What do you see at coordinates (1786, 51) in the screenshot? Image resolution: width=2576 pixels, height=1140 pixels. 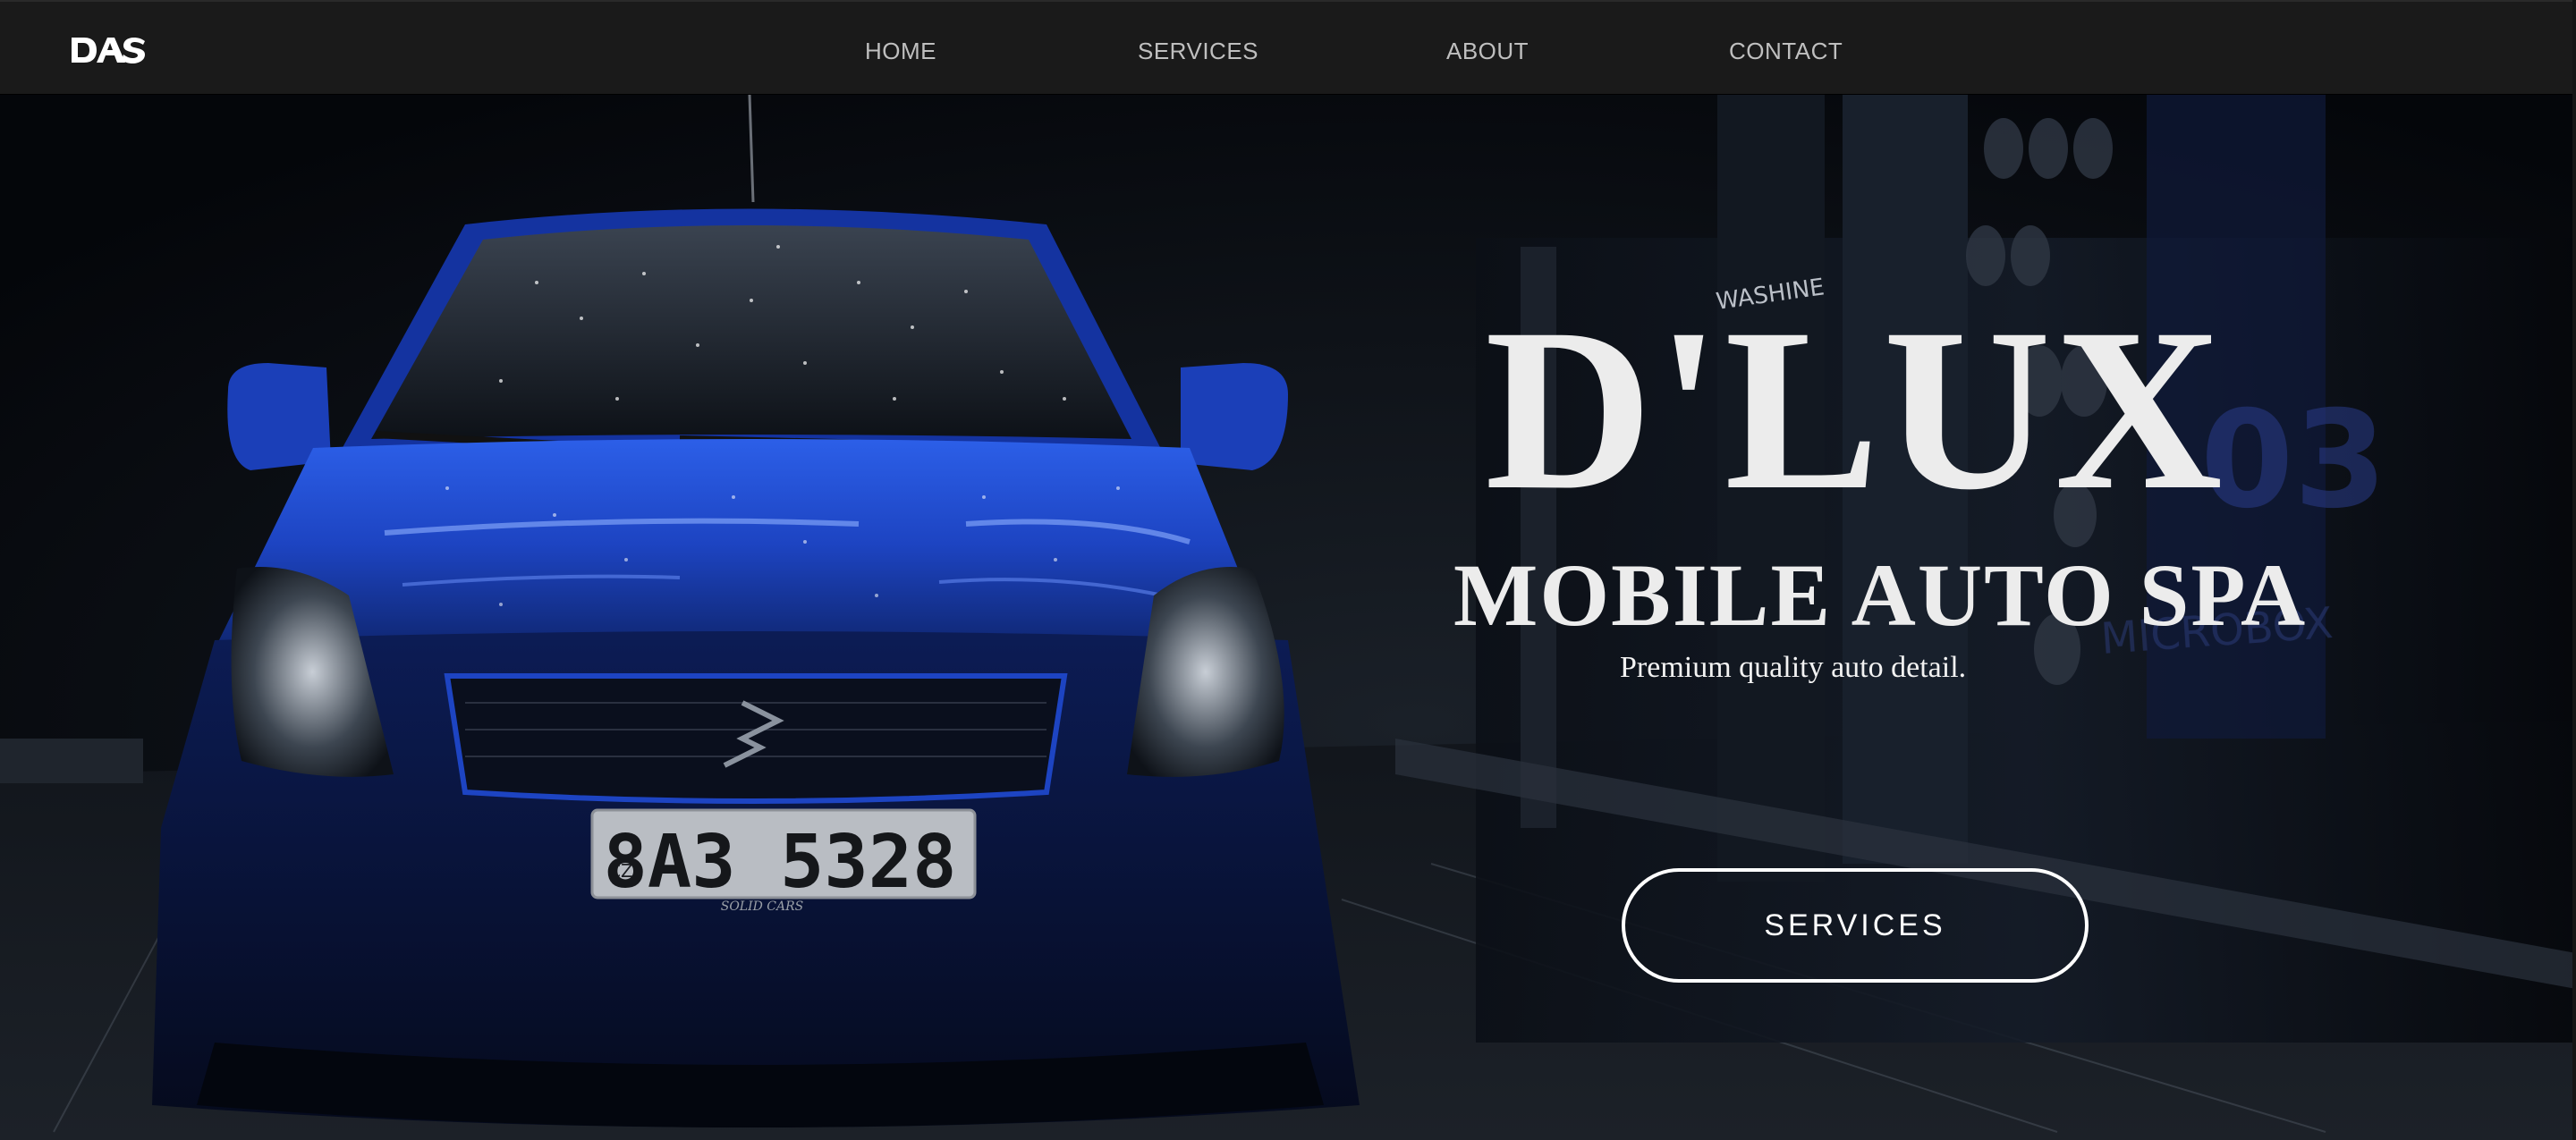 I see `nav-contact-link: CONTACT` at bounding box center [1786, 51].